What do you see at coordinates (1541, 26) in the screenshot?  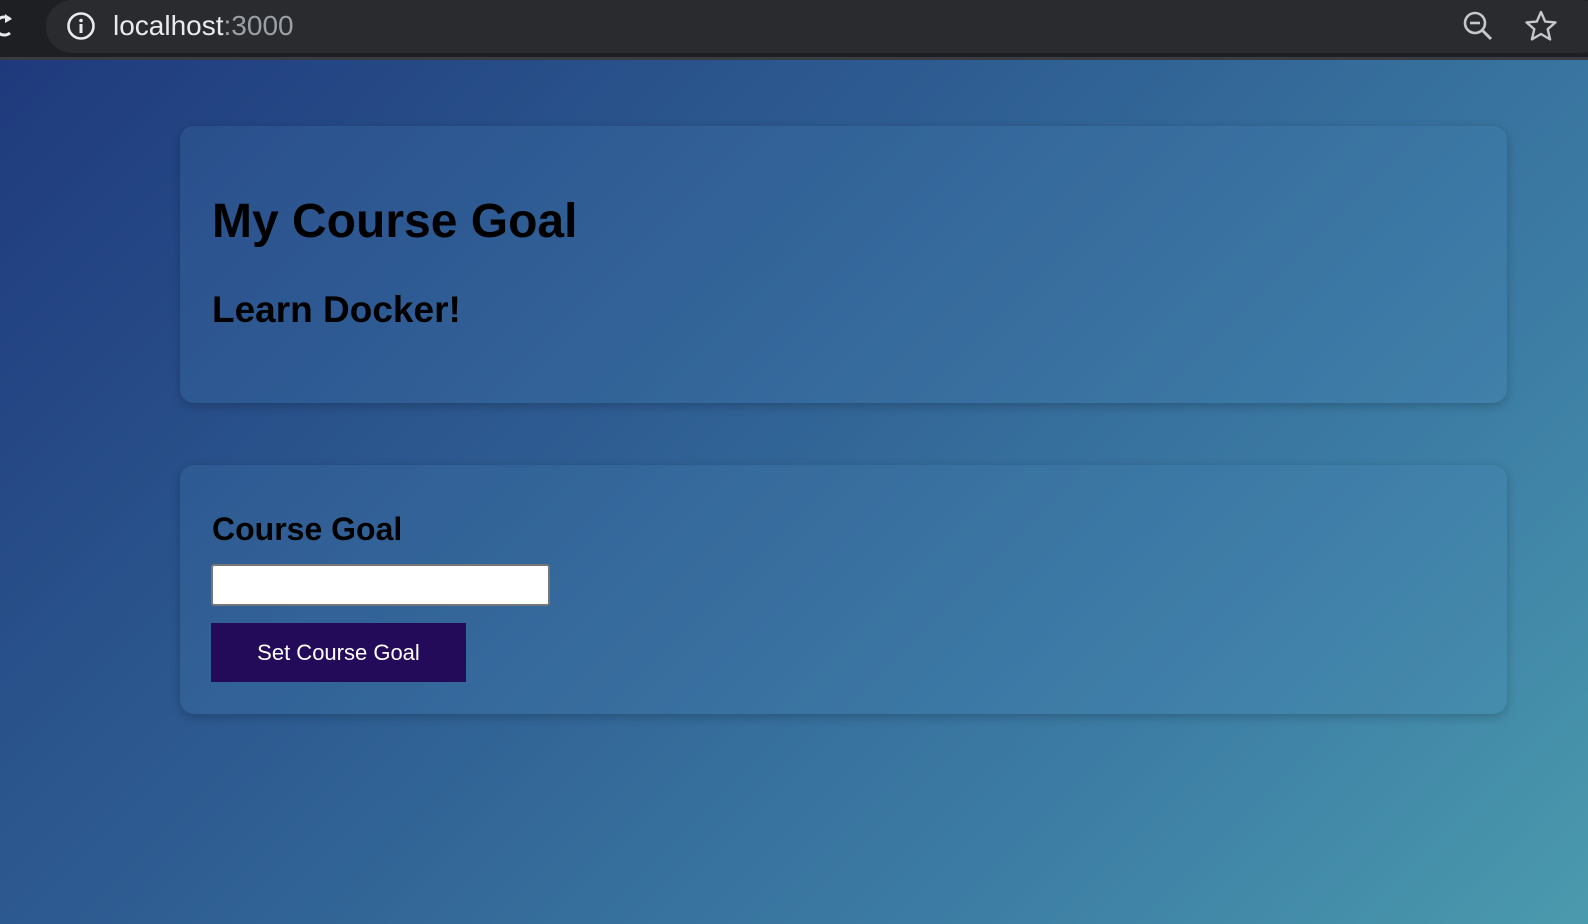 I see `star-icon` at bounding box center [1541, 26].